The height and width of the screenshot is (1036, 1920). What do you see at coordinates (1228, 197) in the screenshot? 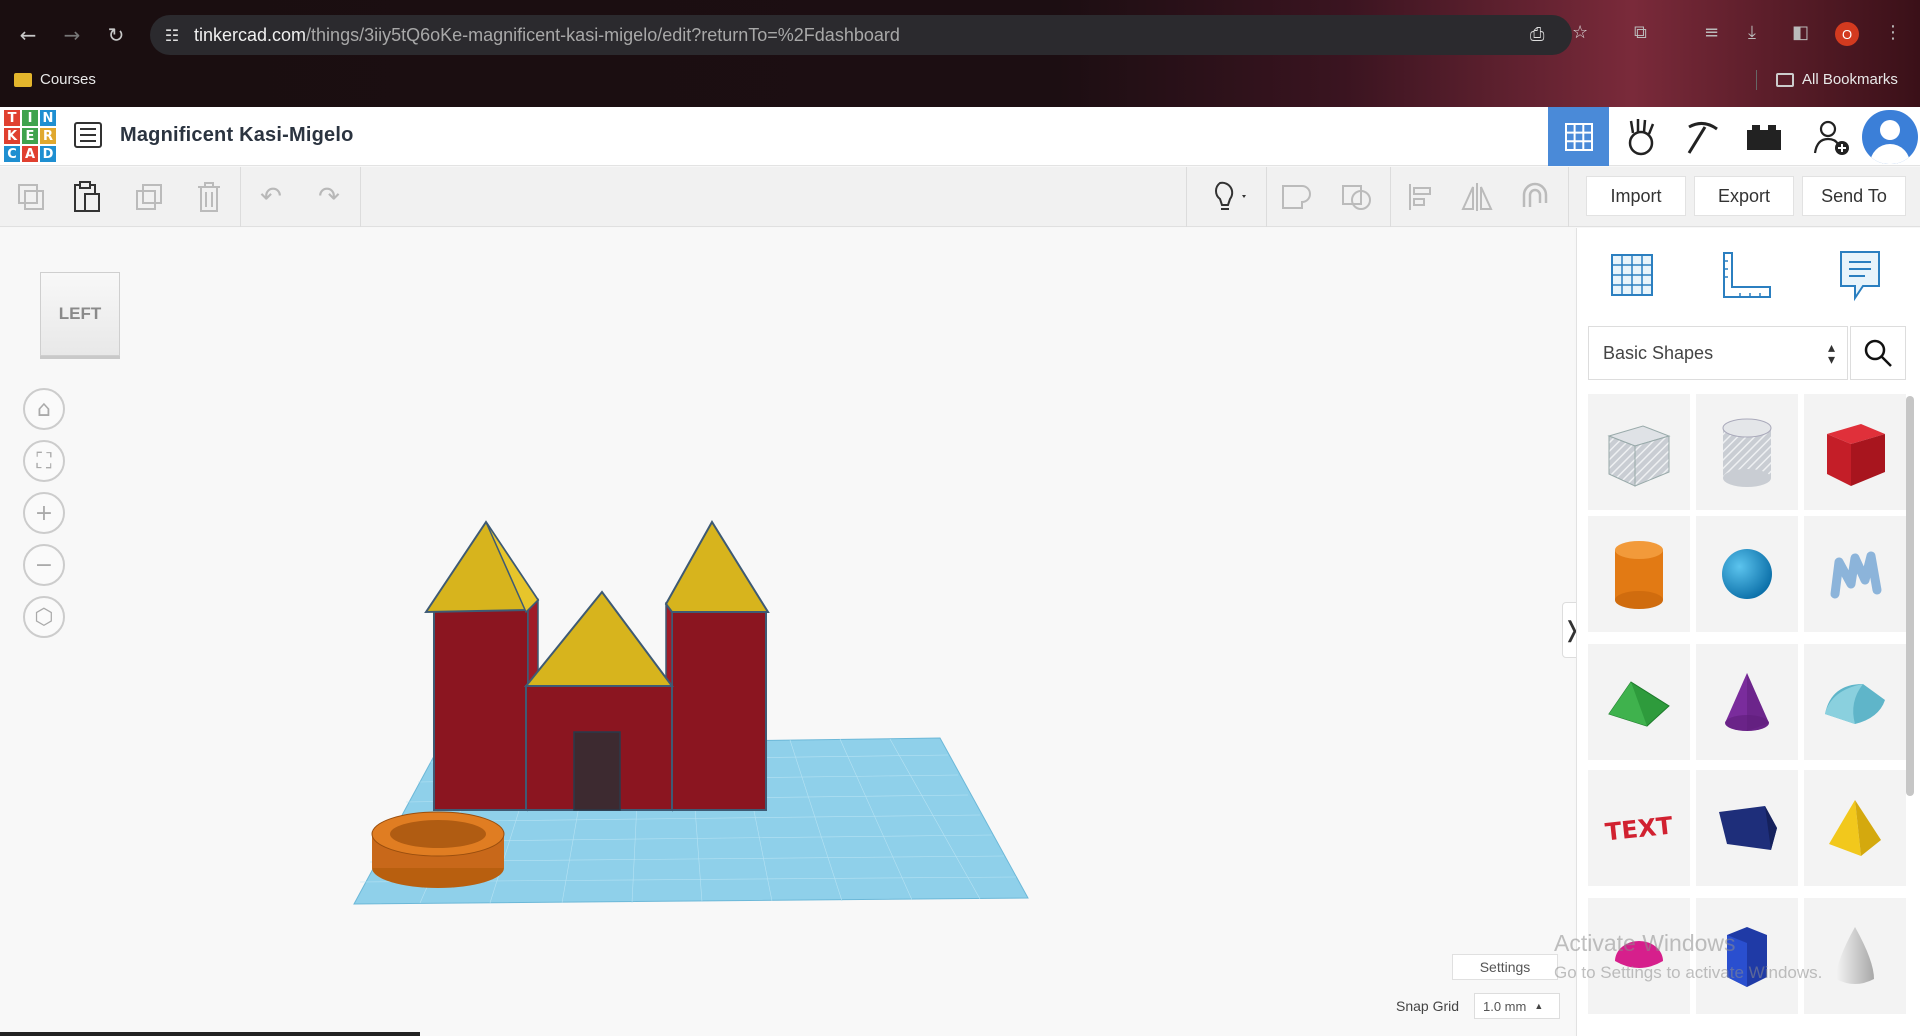
I see `show-all-lightbulb-icon` at bounding box center [1228, 197].